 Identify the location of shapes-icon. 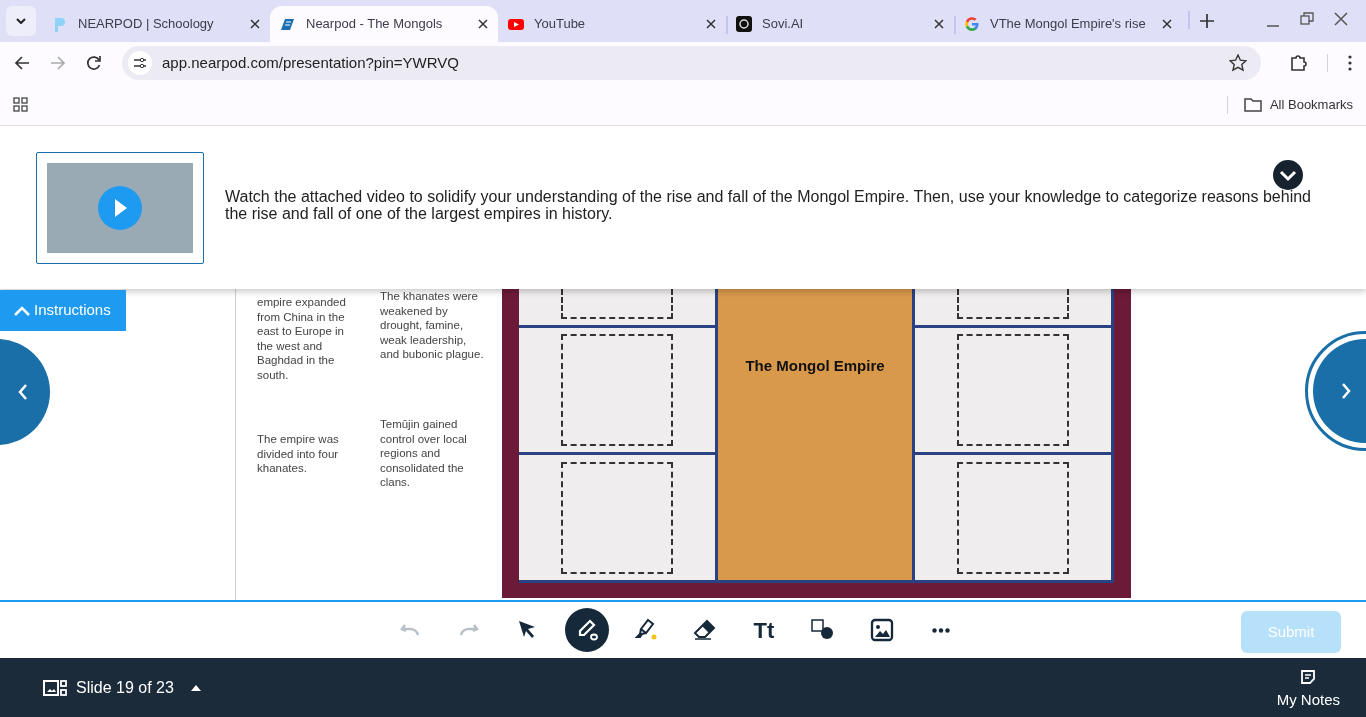
(823, 630).